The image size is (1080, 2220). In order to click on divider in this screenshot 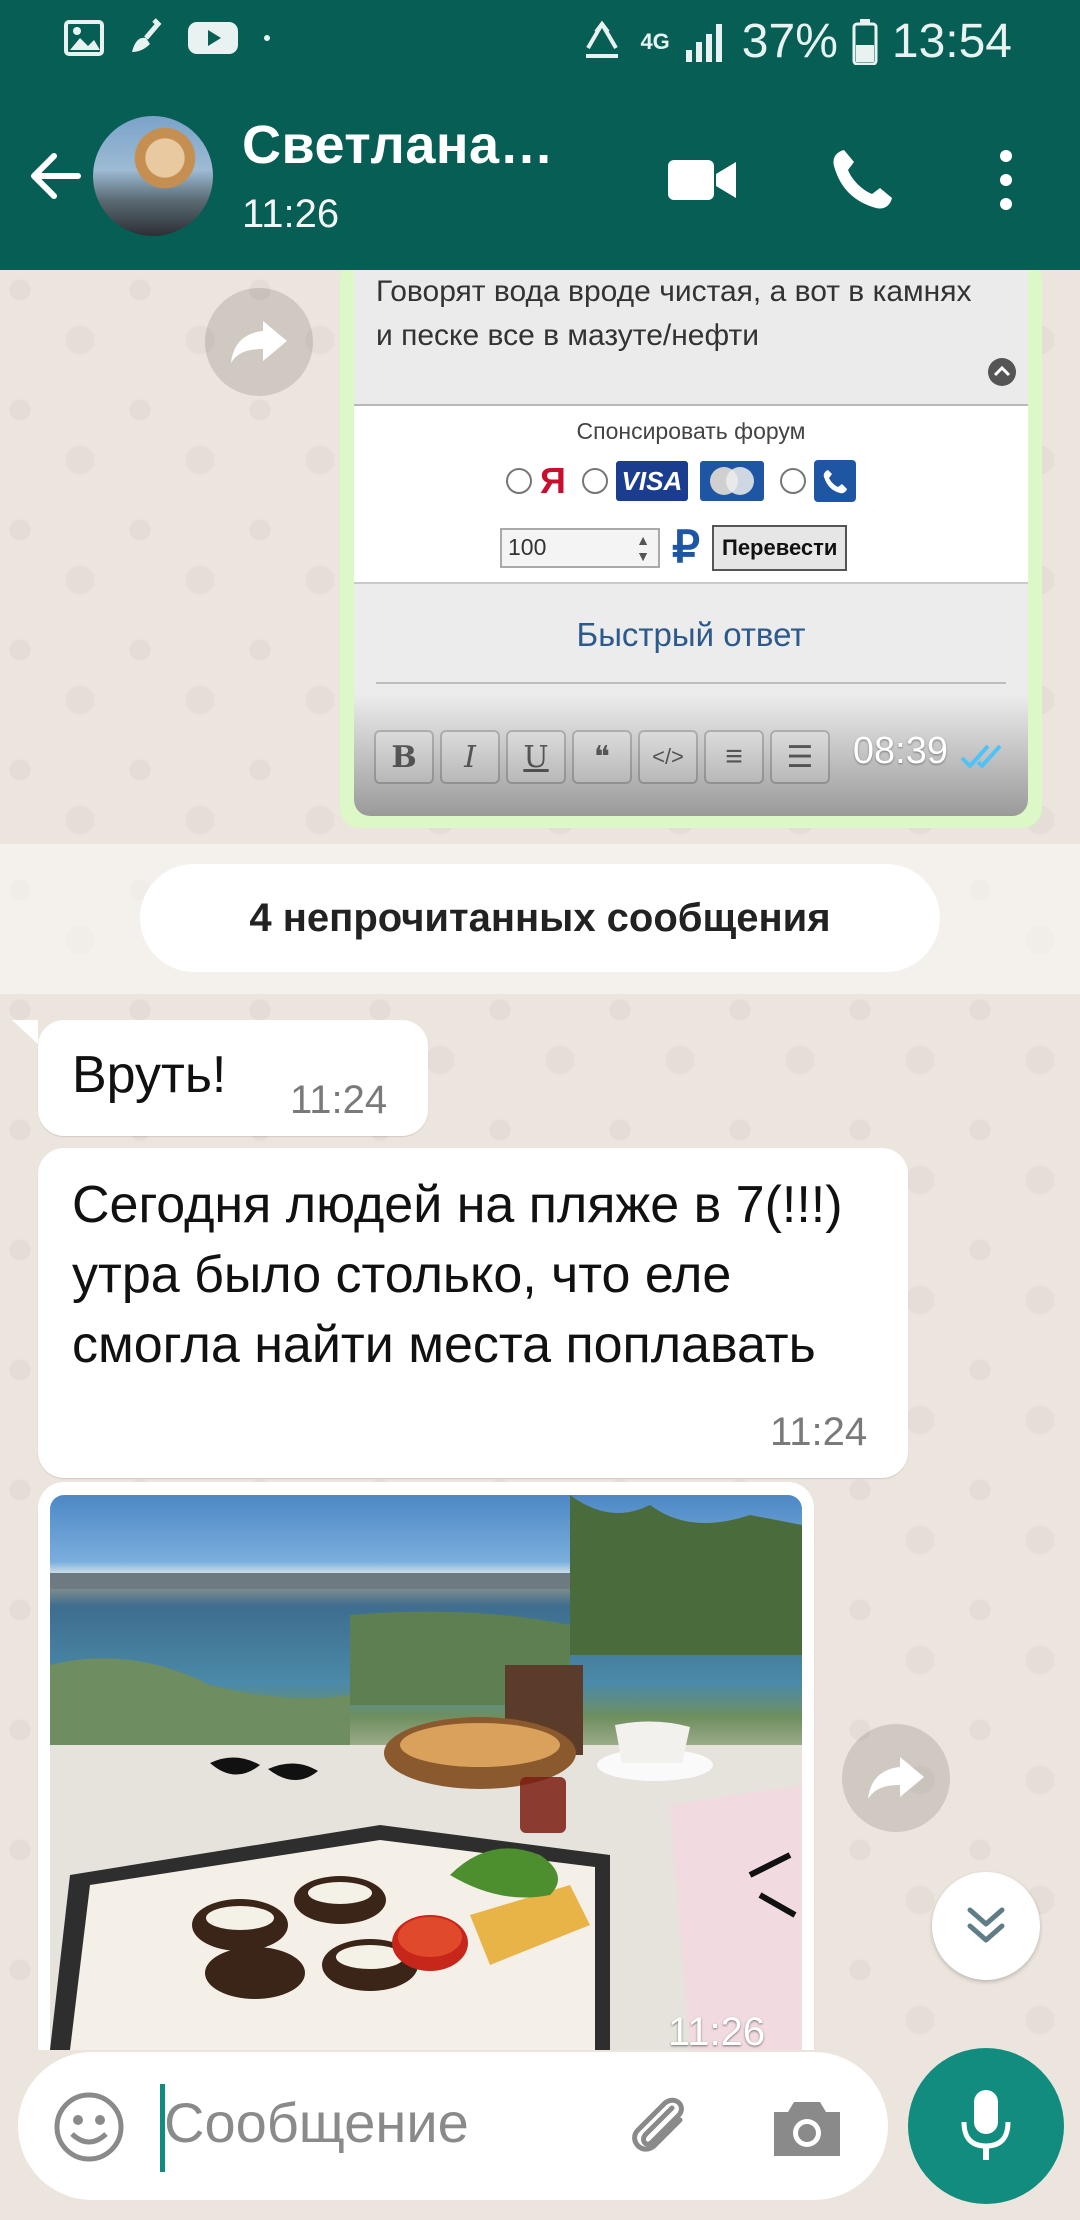, I will do `click(691, 683)`.